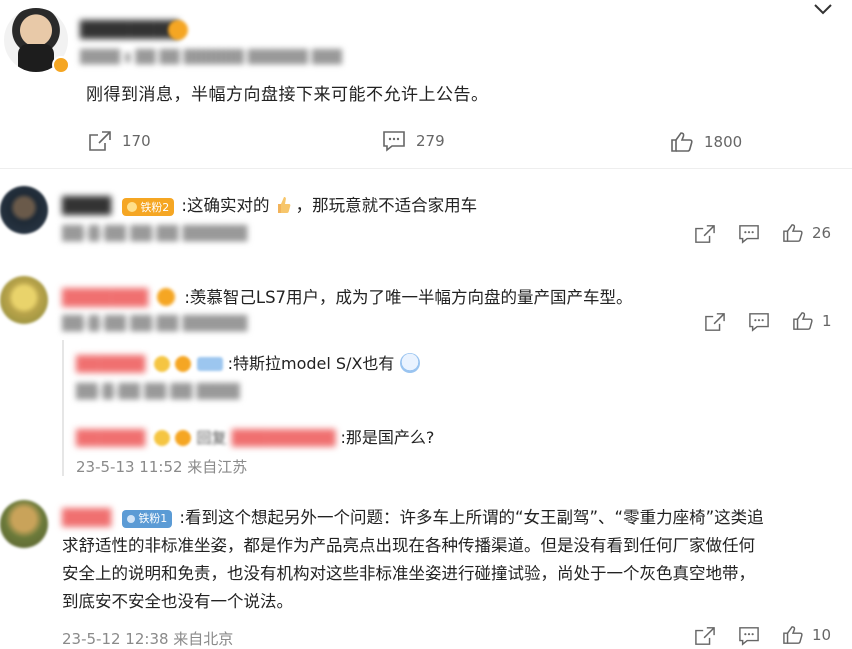  I want to click on reply-target-name: █████████, so click(284, 438).